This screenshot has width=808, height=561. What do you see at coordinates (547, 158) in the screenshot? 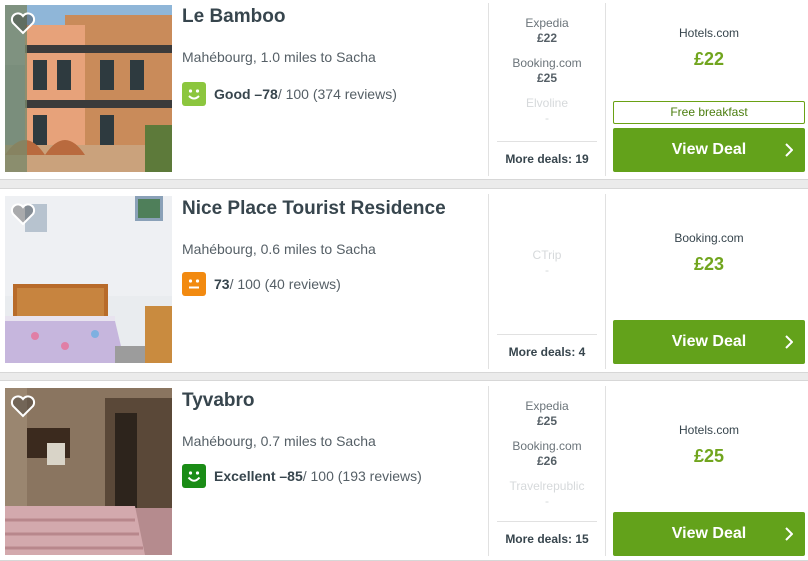
I see `more-deals-link: More deals: 19` at bounding box center [547, 158].